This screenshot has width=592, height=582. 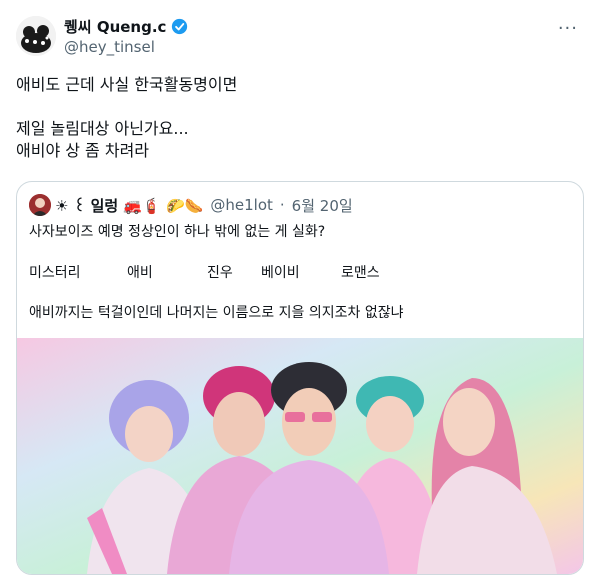 What do you see at coordinates (40, 205) in the screenshot?
I see `quote-avatar` at bounding box center [40, 205].